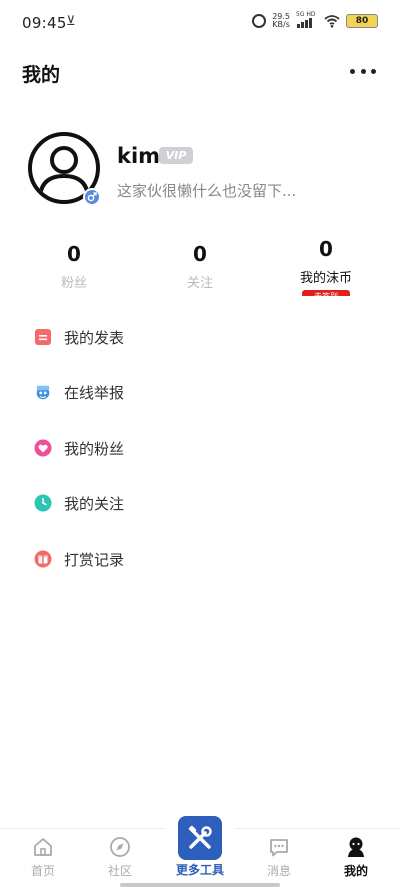 This screenshot has height=889, width=400. What do you see at coordinates (355, 871) in the screenshot?
I see `nav-mine-label: 我的` at bounding box center [355, 871].